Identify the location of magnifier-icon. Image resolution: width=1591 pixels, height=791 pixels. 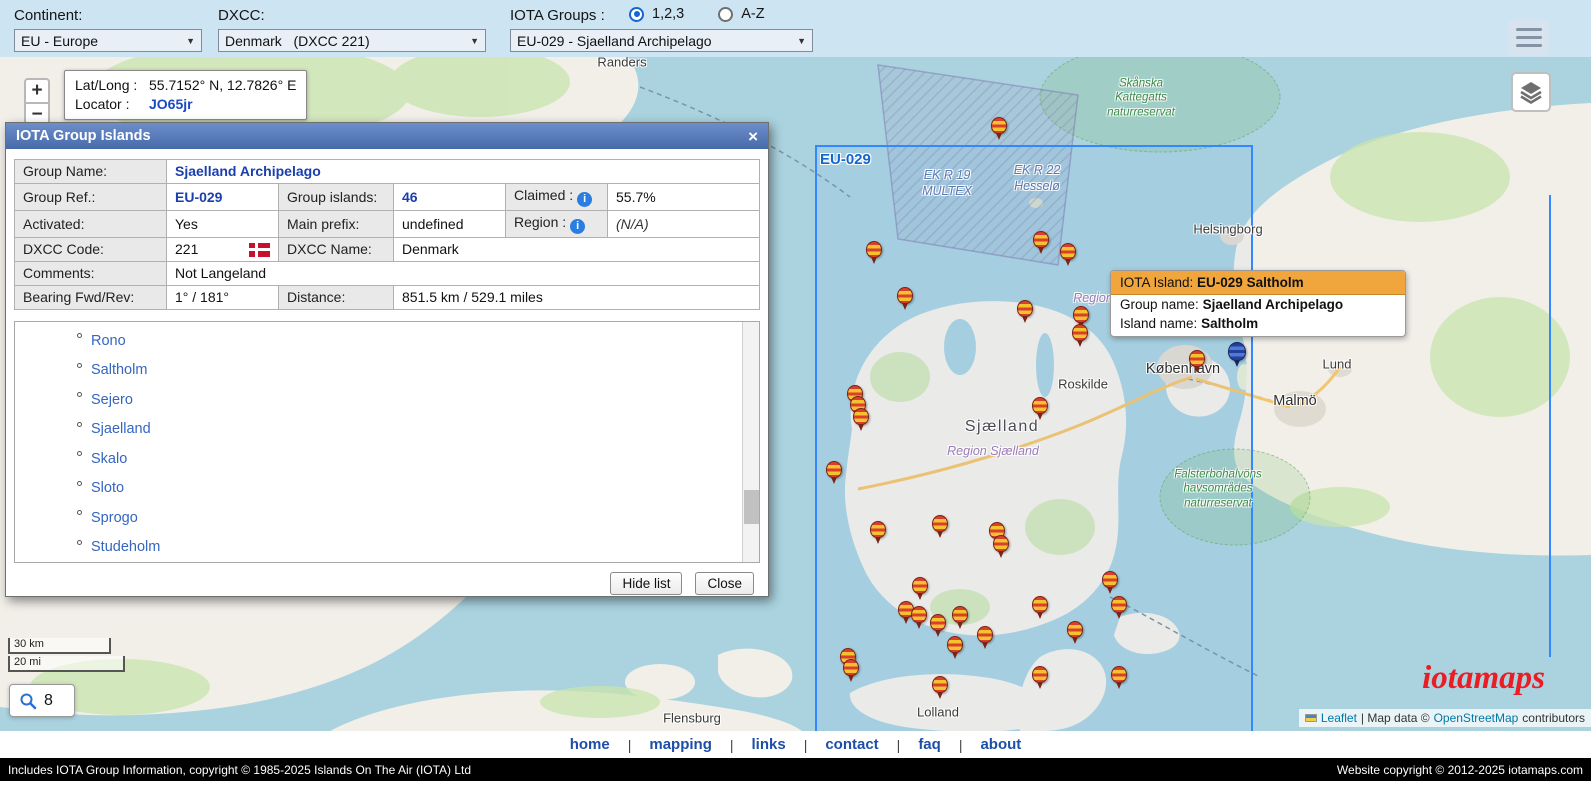
(28, 701).